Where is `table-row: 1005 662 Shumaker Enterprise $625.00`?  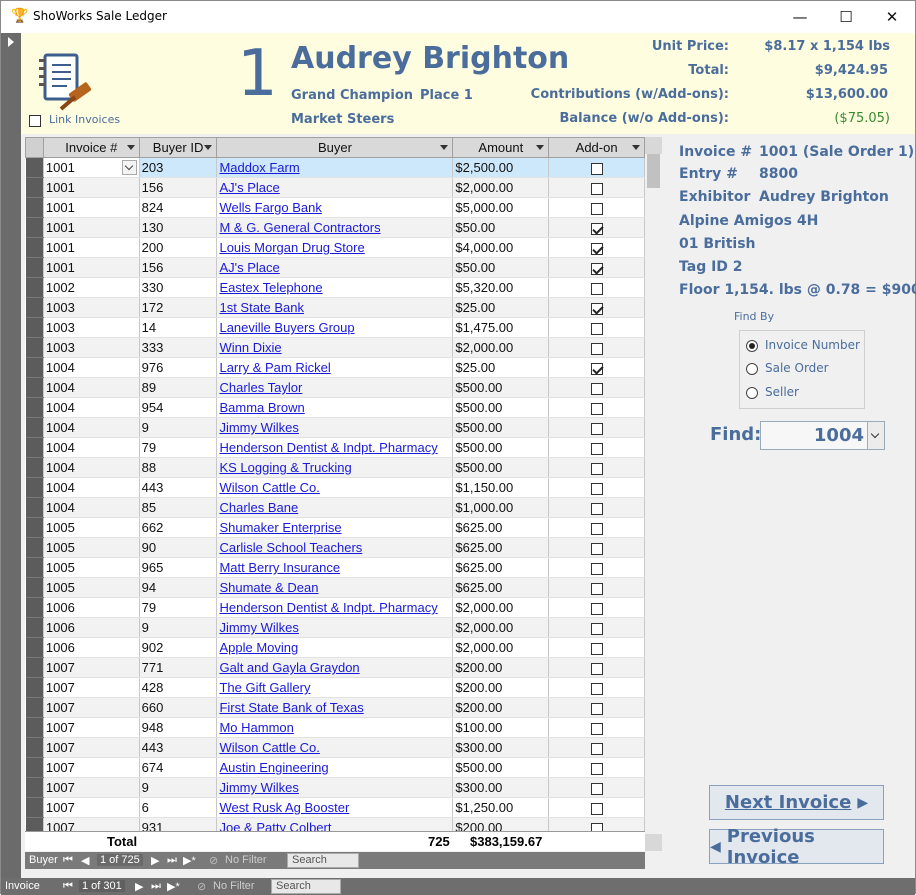 table-row: 1005 662 Shumaker Enterprise $625.00 is located at coordinates (335, 527).